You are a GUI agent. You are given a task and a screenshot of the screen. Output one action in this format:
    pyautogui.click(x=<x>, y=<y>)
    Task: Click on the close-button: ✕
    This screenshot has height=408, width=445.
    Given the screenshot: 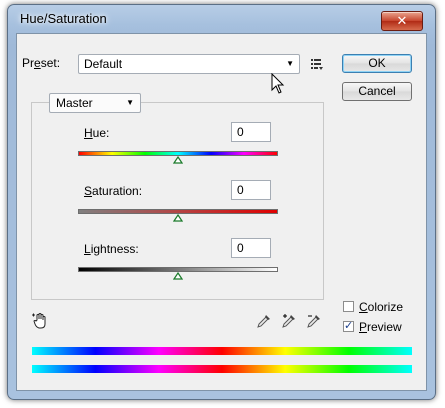 What is the action you would take?
    pyautogui.click(x=402, y=21)
    